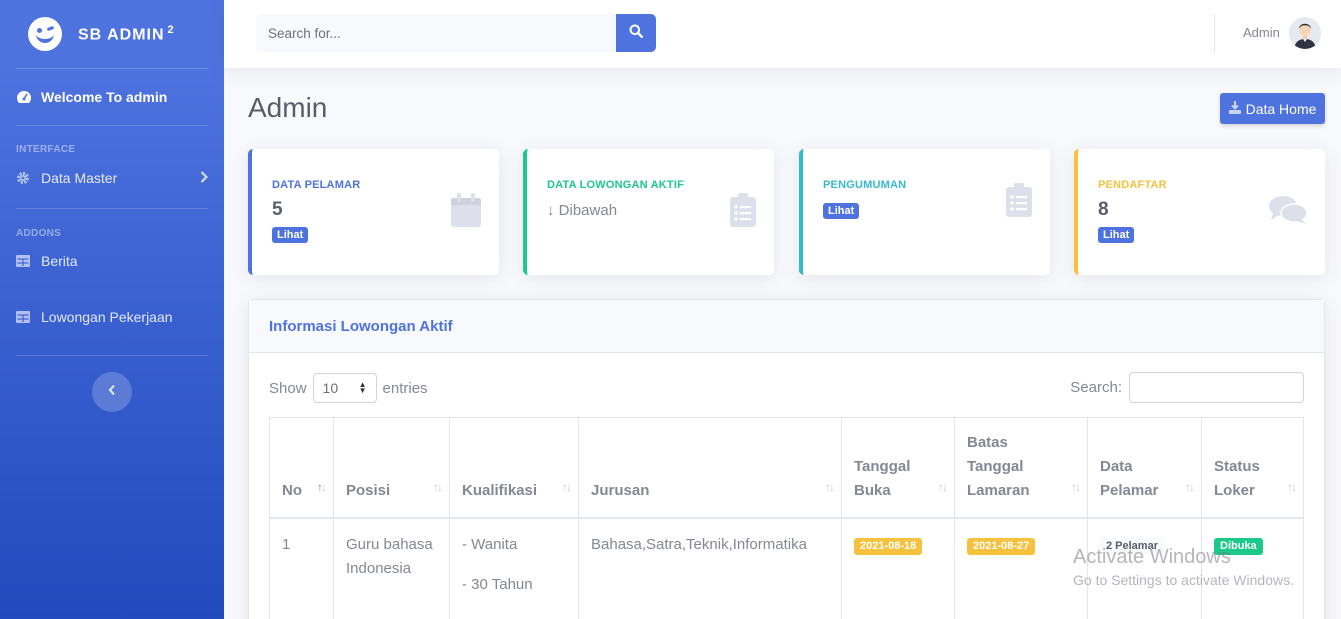 This screenshot has height=619, width=1341. What do you see at coordinates (104, 97) in the screenshot?
I see `sidebar-item-label: Welcome To admin` at bounding box center [104, 97].